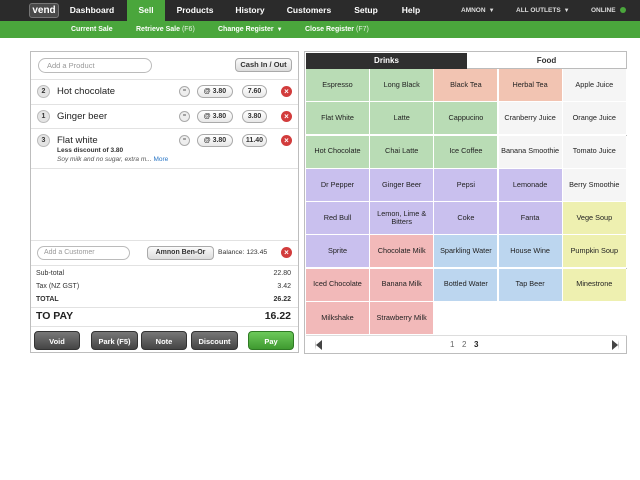 The image size is (640, 480). What do you see at coordinates (160, 159) in the screenshot?
I see `note-more-link: More` at bounding box center [160, 159].